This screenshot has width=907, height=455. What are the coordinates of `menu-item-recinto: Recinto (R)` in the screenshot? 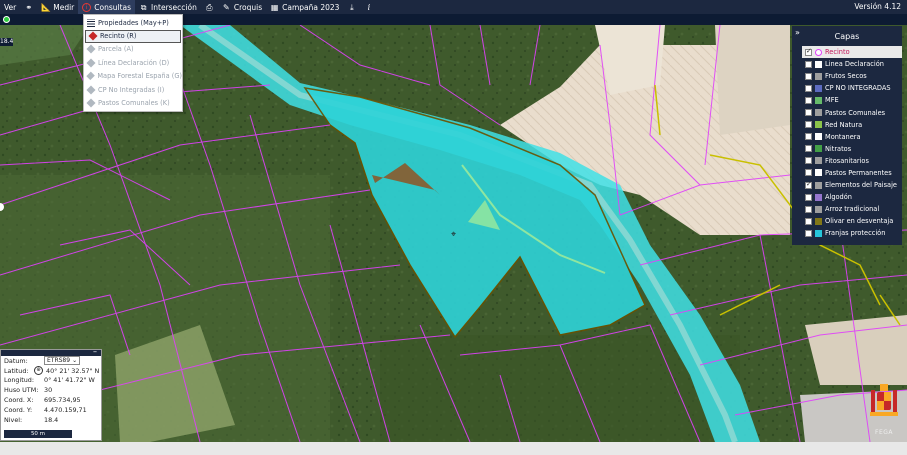 It's located at (133, 36).